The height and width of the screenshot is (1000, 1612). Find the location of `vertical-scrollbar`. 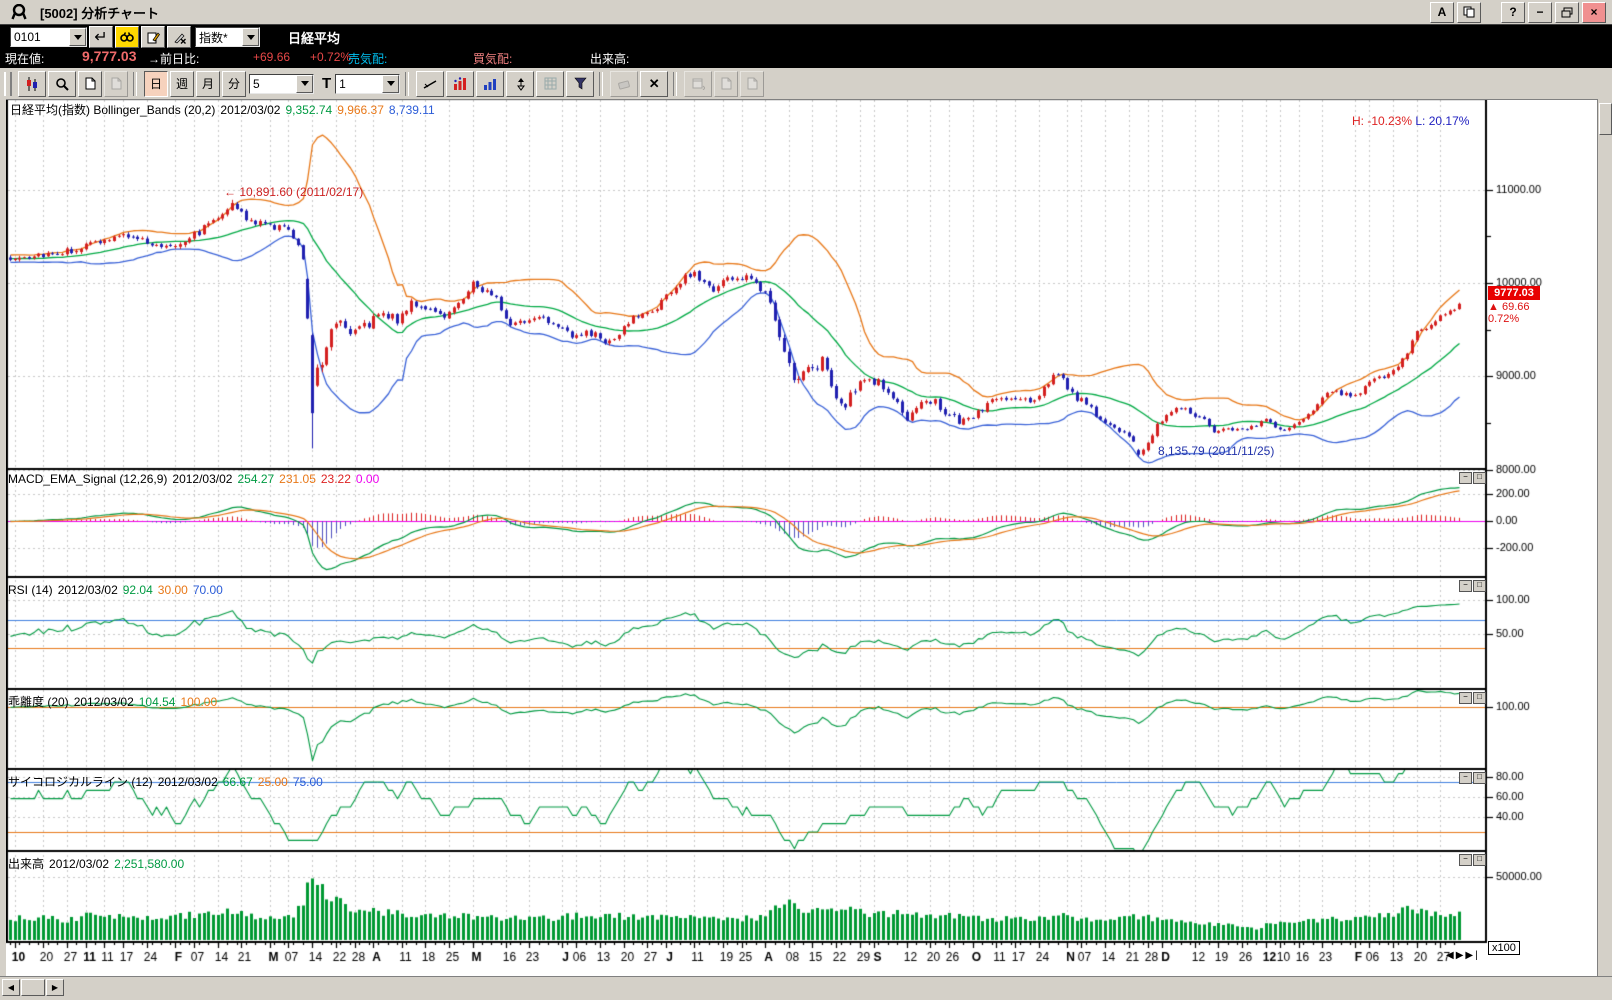

vertical-scrollbar is located at coordinates (1604, 537).